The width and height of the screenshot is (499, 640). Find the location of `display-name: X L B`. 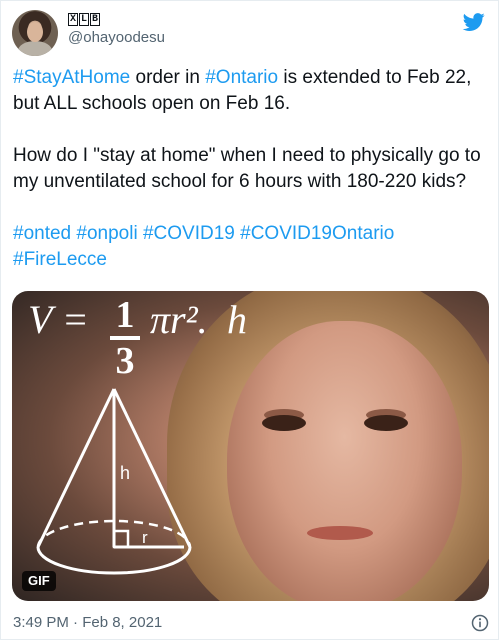

display-name: X L B is located at coordinates (84, 20).